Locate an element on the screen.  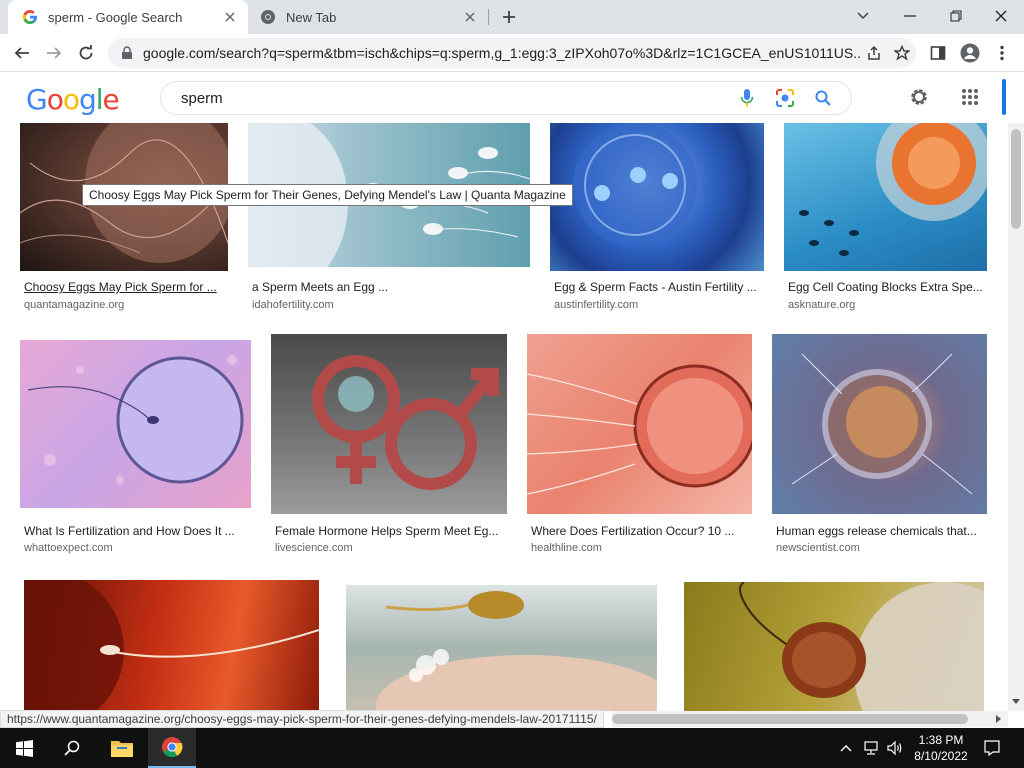
profile-button is located at coordinates (970, 53).